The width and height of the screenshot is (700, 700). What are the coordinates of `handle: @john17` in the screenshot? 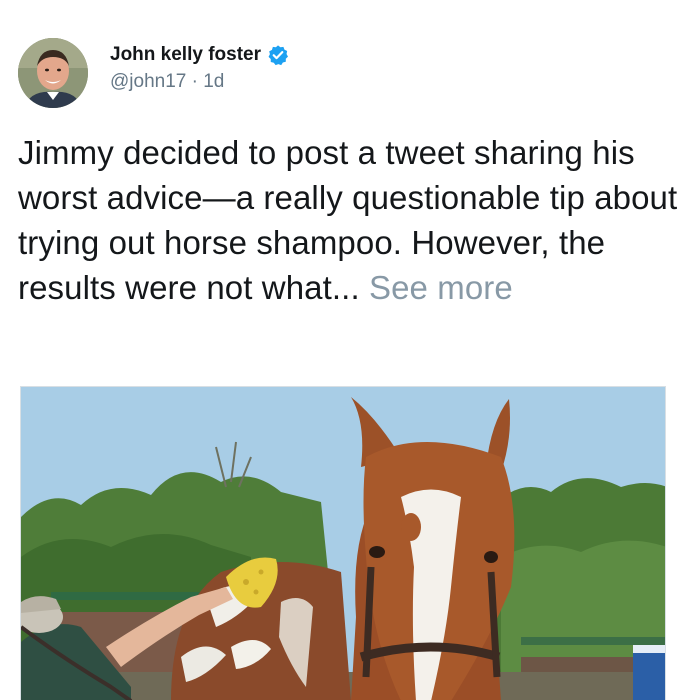 It's located at (148, 81).